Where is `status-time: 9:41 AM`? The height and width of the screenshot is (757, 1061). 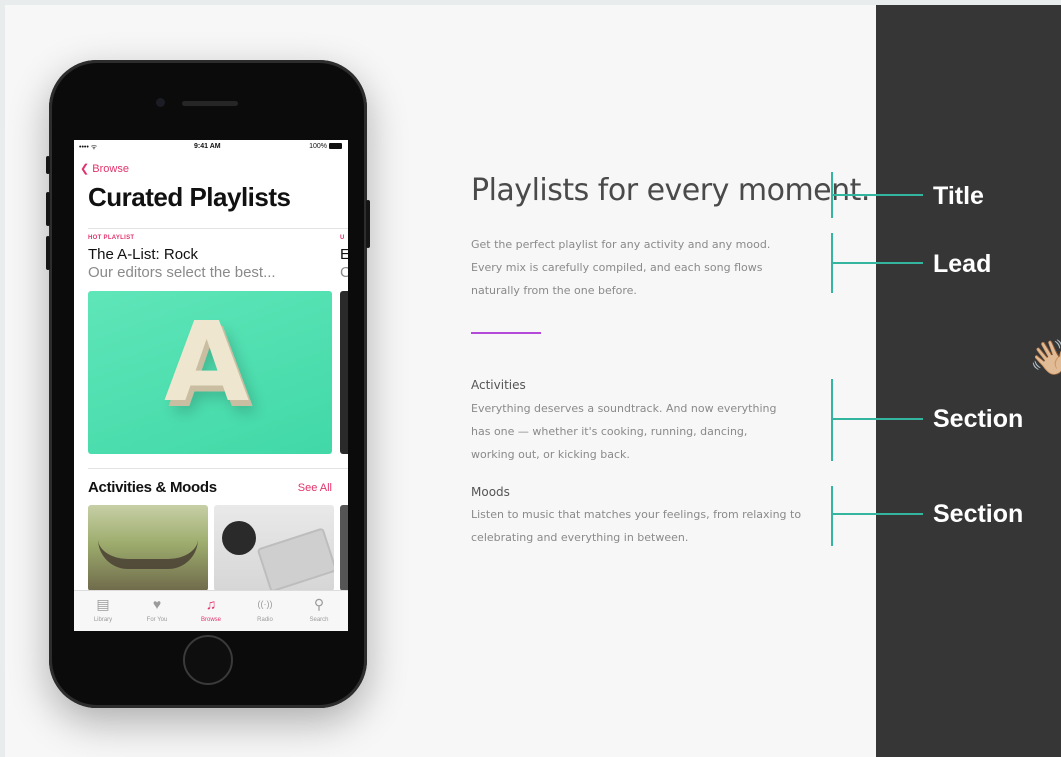 status-time: 9:41 AM is located at coordinates (207, 146).